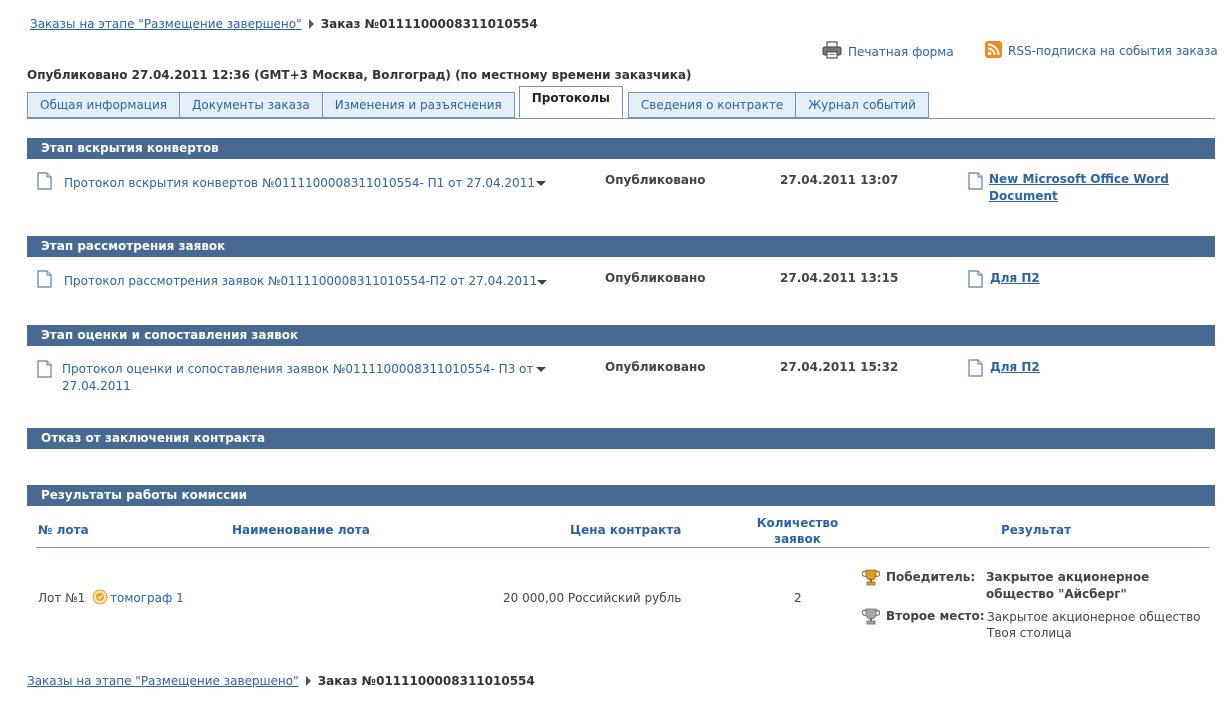  I want to click on winner-name: Закрытое акционерное общество "Айсберг", so click(1067, 586).